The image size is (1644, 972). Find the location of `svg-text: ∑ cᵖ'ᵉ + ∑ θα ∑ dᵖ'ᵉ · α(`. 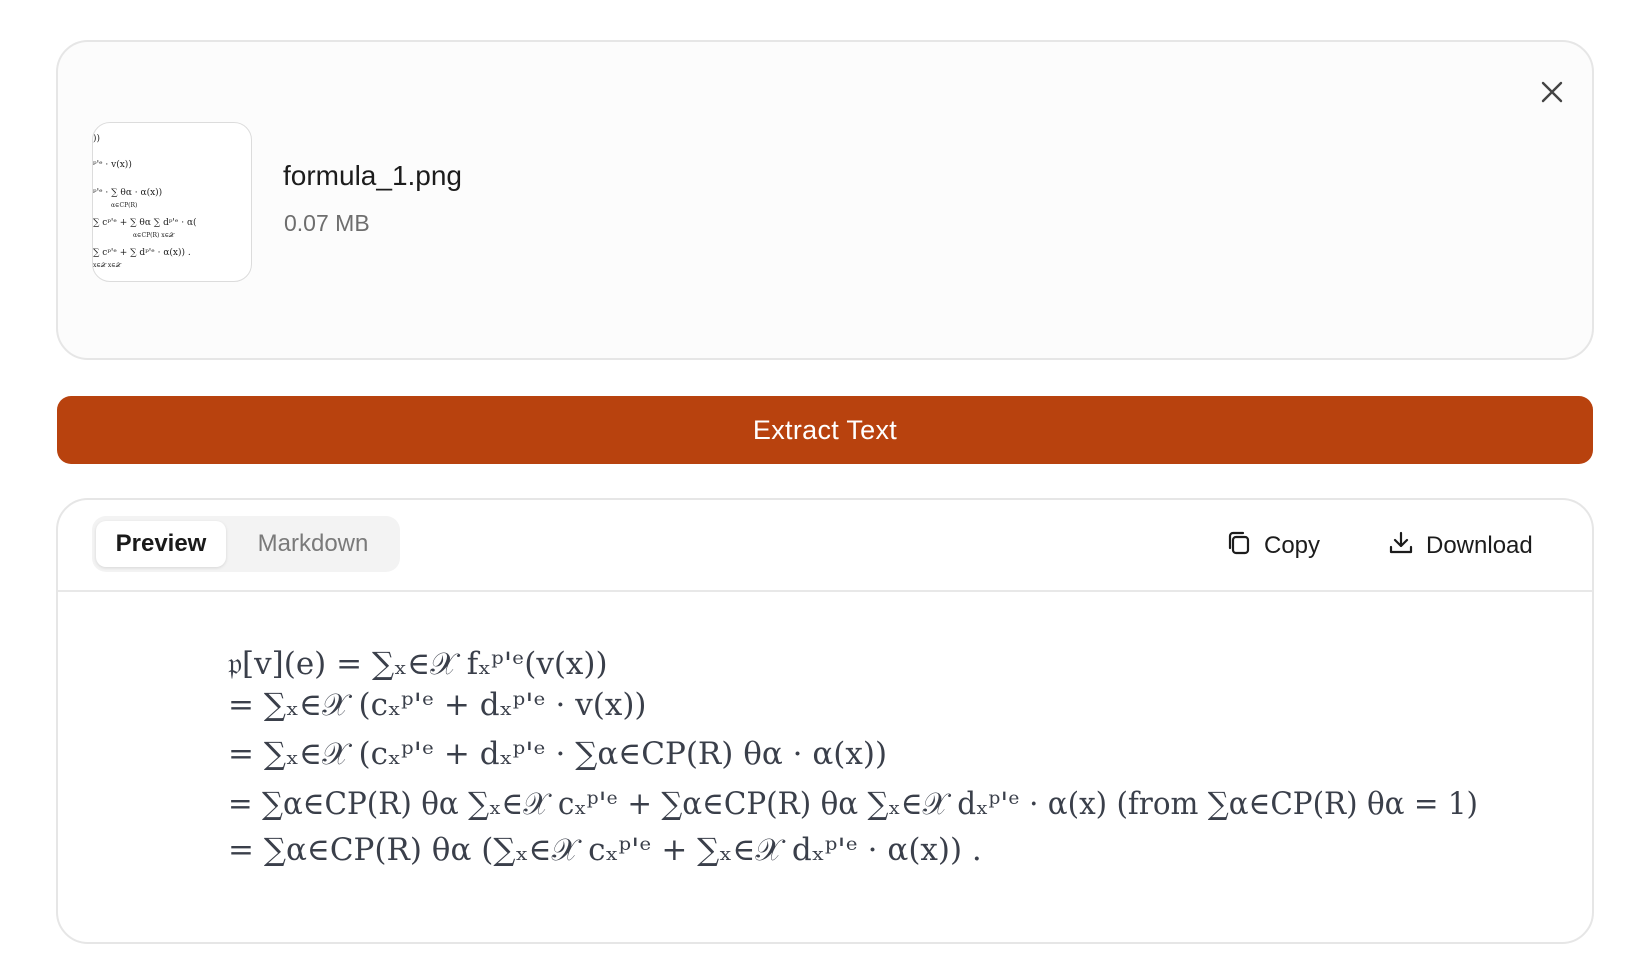

svg-text: ∑ cᵖ'ᵉ + ∑ θα ∑ dᵖ'ᵉ · α( is located at coordinates (145, 222).